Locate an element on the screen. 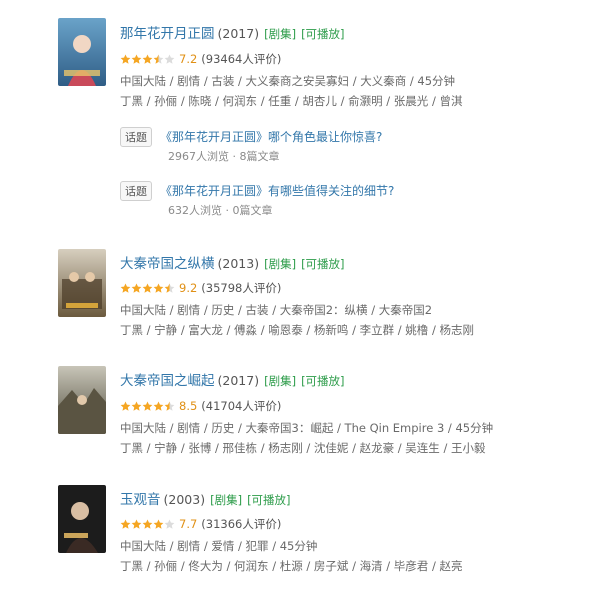 The image size is (596, 591). rating-score: 7.2 is located at coordinates (188, 59).